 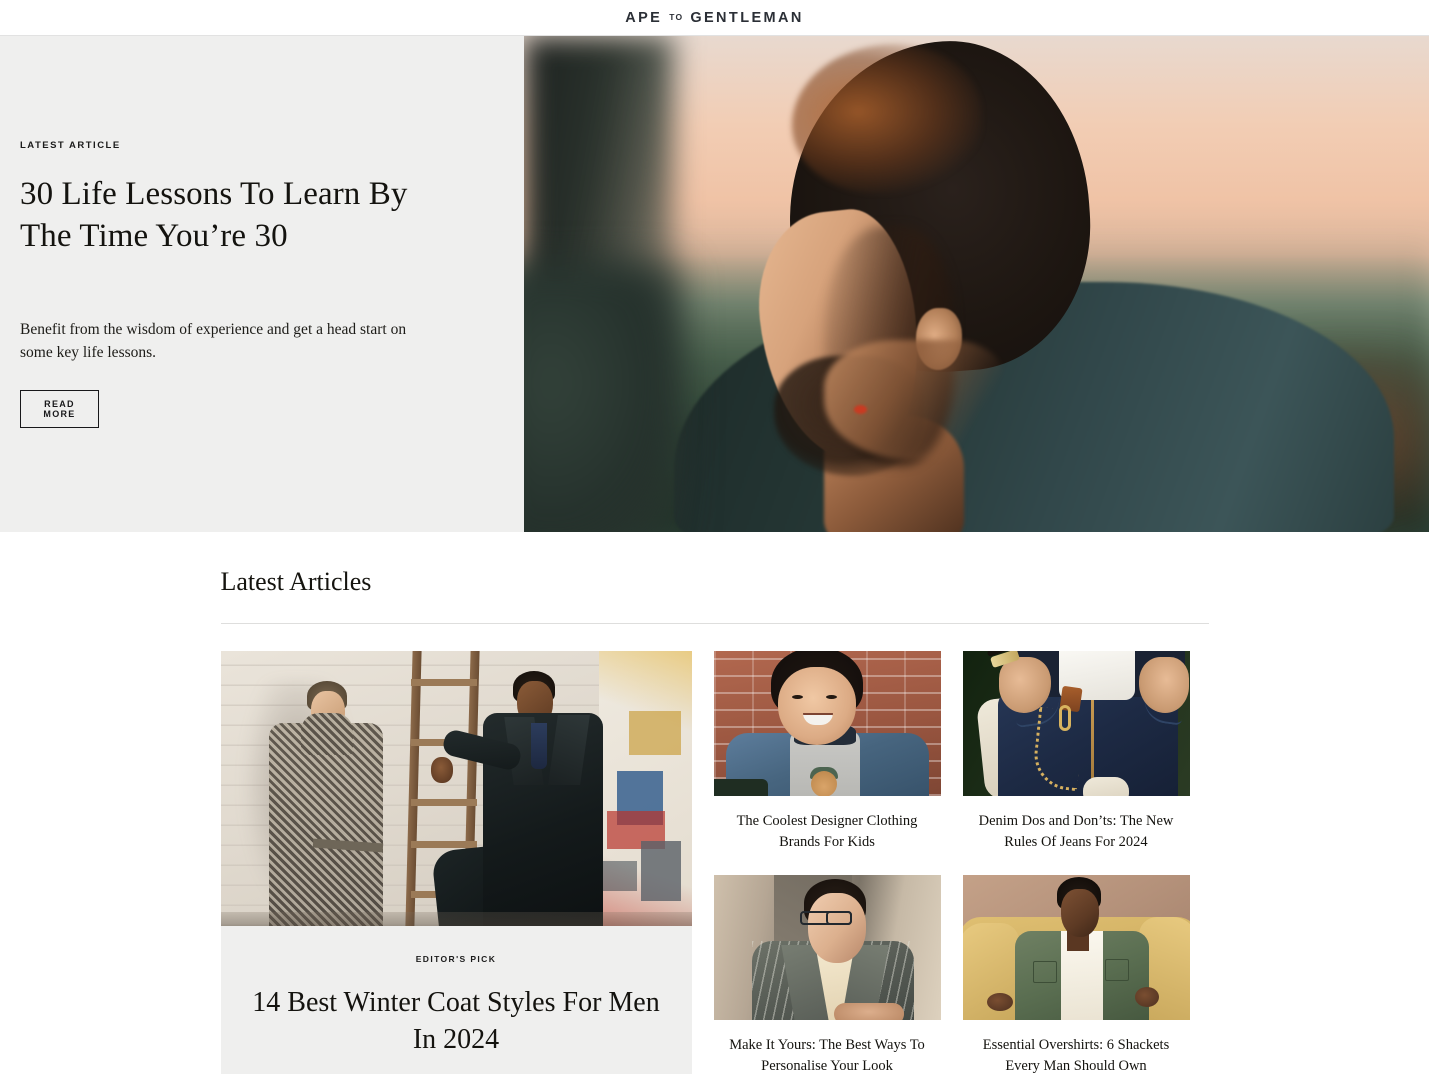 What do you see at coordinates (714, 623) in the screenshot?
I see `section-divider` at bounding box center [714, 623].